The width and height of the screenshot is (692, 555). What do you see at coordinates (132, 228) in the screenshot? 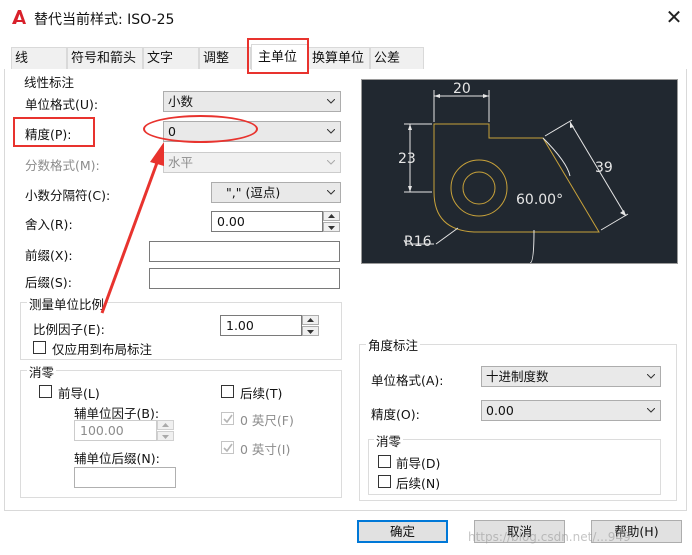
I see `annotation-arrow-icon` at bounding box center [132, 228].